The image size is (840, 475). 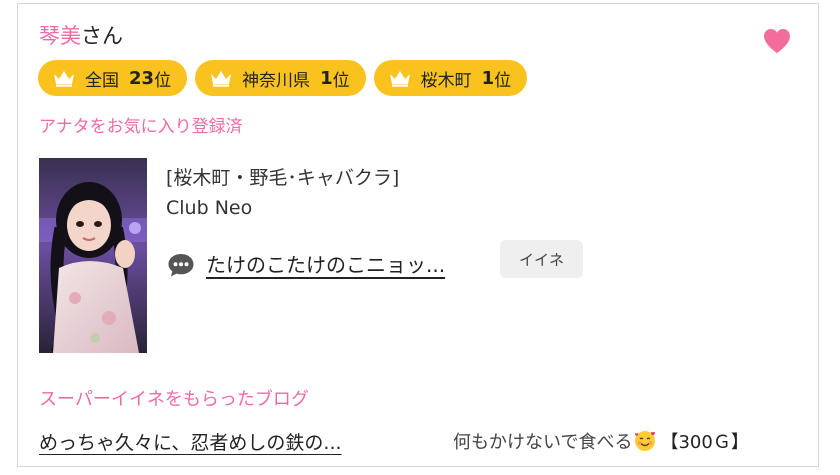 What do you see at coordinates (60, 36) in the screenshot?
I see `name-text: 琴美` at bounding box center [60, 36].